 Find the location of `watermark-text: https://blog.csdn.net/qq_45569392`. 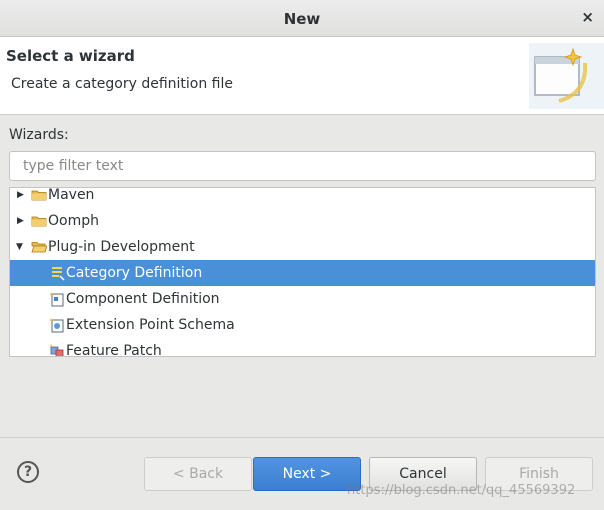

watermark-text: https://blog.csdn.net/qq_45569392 is located at coordinates (461, 490).